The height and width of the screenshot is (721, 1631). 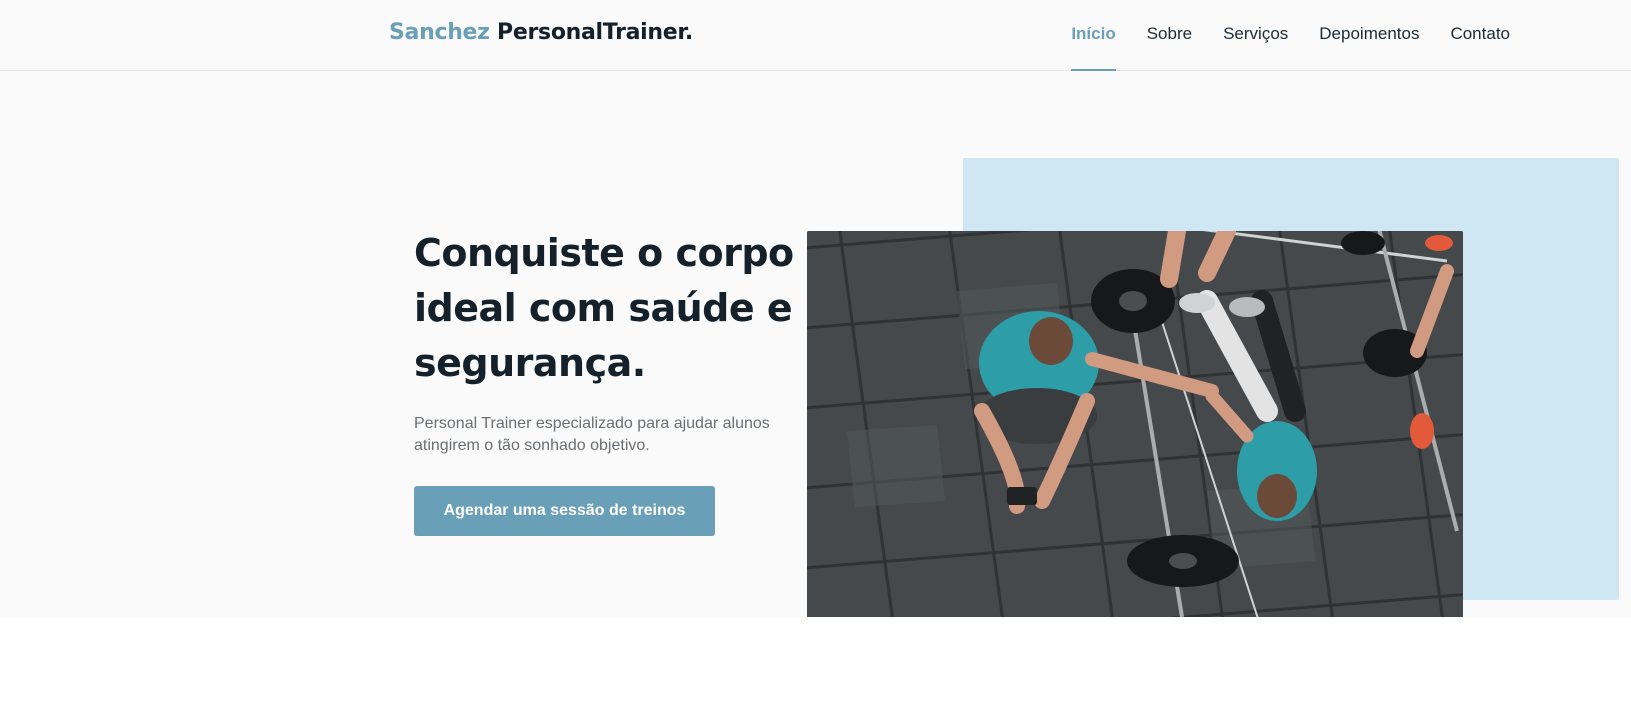 What do you see at coordinates (1094, 47) in the screenshot?
I see `nav-item-inicio: Início` at bounding box center [1094, 47].